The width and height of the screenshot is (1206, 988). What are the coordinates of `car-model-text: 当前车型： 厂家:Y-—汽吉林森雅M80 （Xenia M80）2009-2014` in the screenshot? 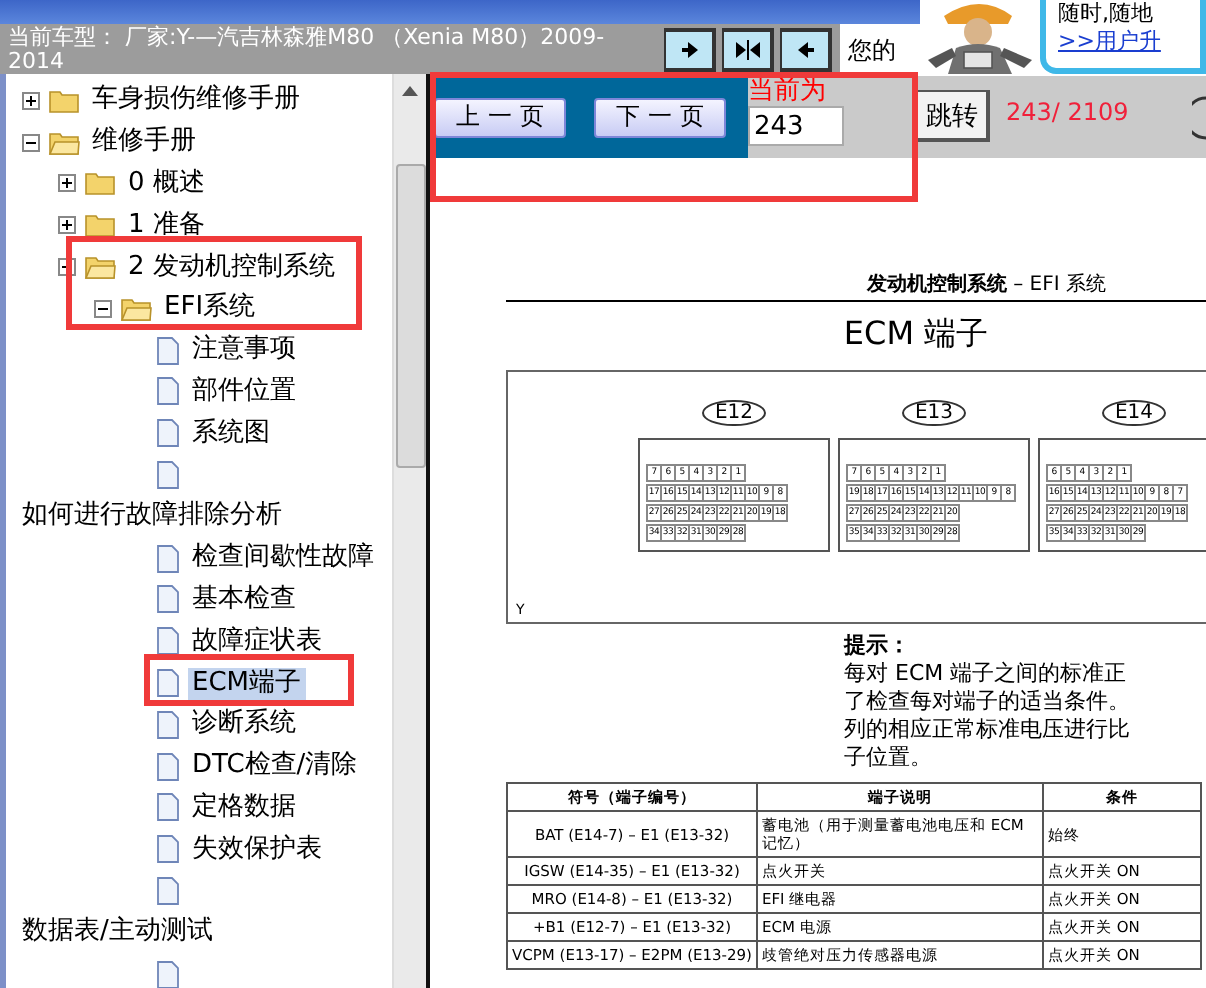 It's located at (306, 49).